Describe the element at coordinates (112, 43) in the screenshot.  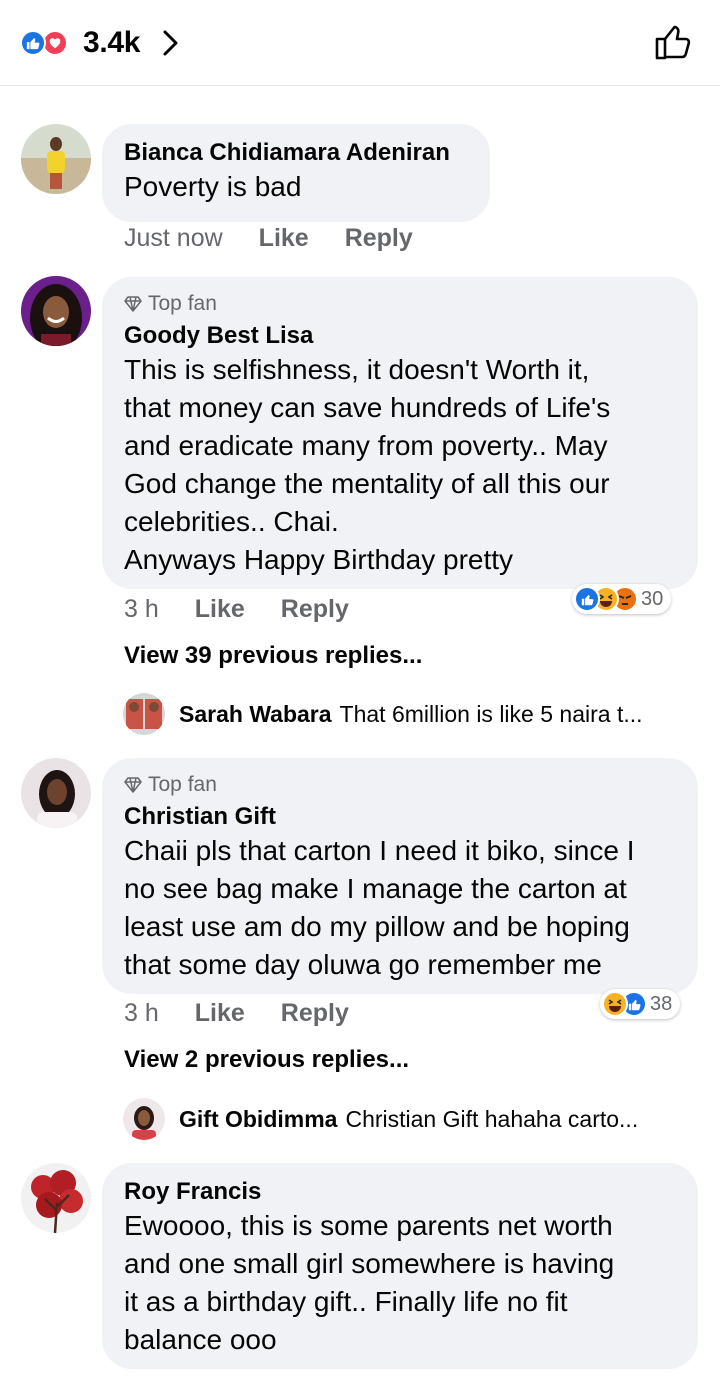
I see `reaction-count: 3.4k` at that location.